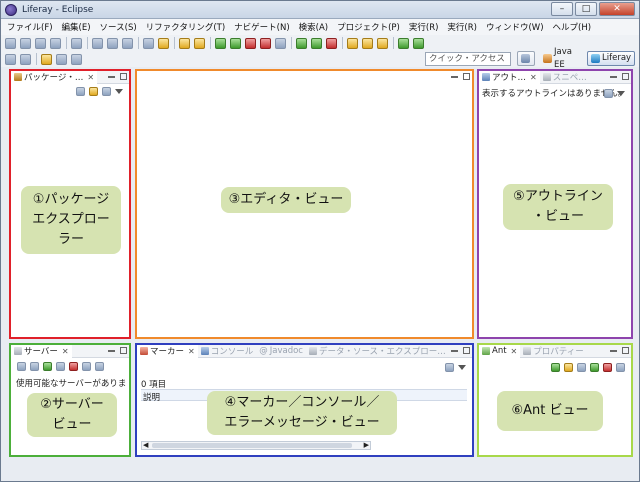 This screenshot has width=640, height=482. I want to click on wrench-icon, so click(199, 43).